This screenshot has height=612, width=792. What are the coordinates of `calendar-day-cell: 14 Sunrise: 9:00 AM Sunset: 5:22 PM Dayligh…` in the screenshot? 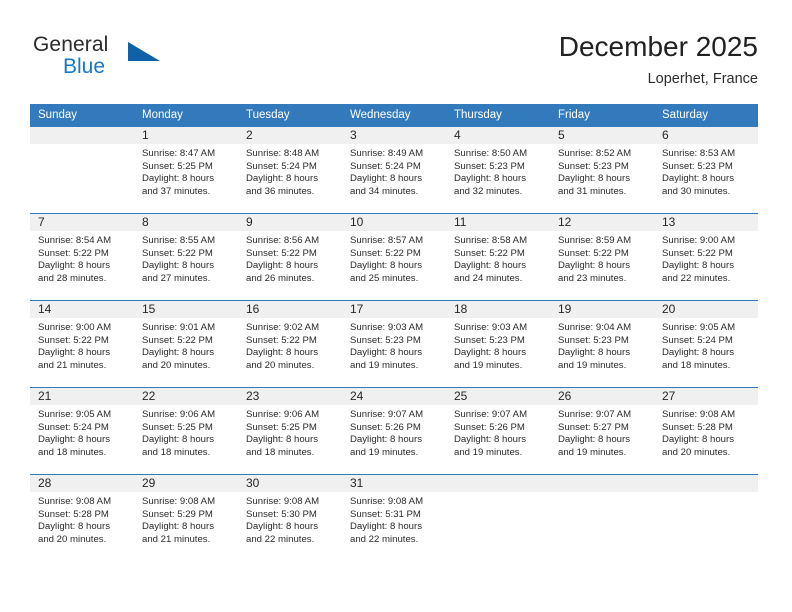 It's located at (82, 344).